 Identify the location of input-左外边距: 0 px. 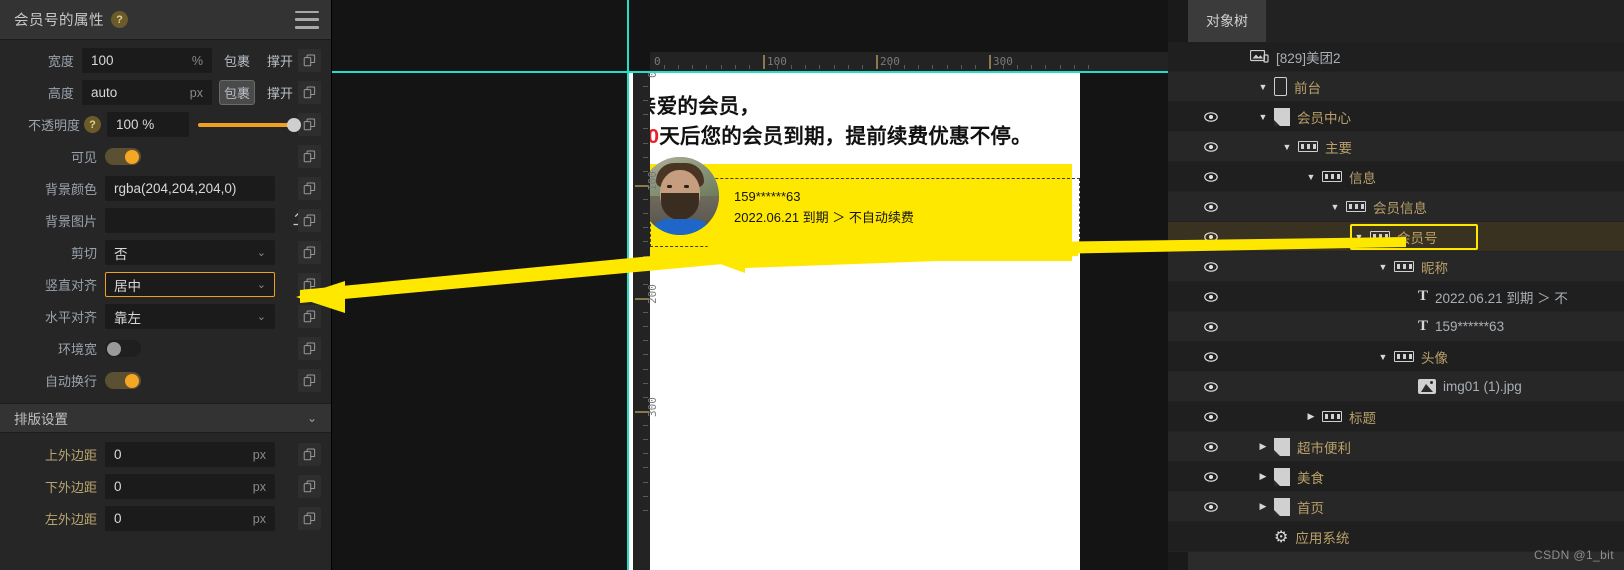
(190, 518).